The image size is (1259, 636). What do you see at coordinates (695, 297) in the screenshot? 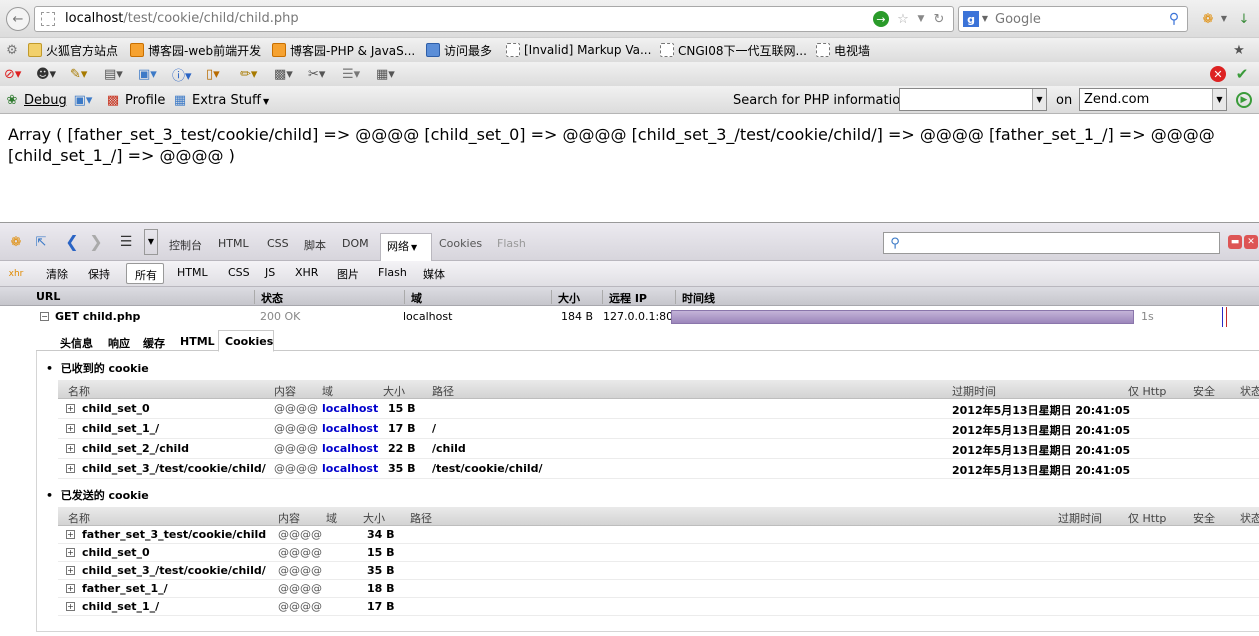
I see `column-timeline: 时间线` at bounding box center [695, 297].